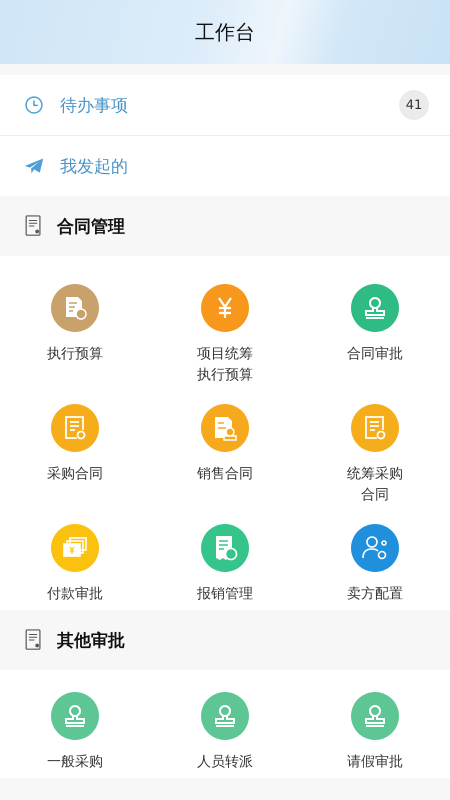  I want to click on section-title: 其他审批, so click(91, 641).